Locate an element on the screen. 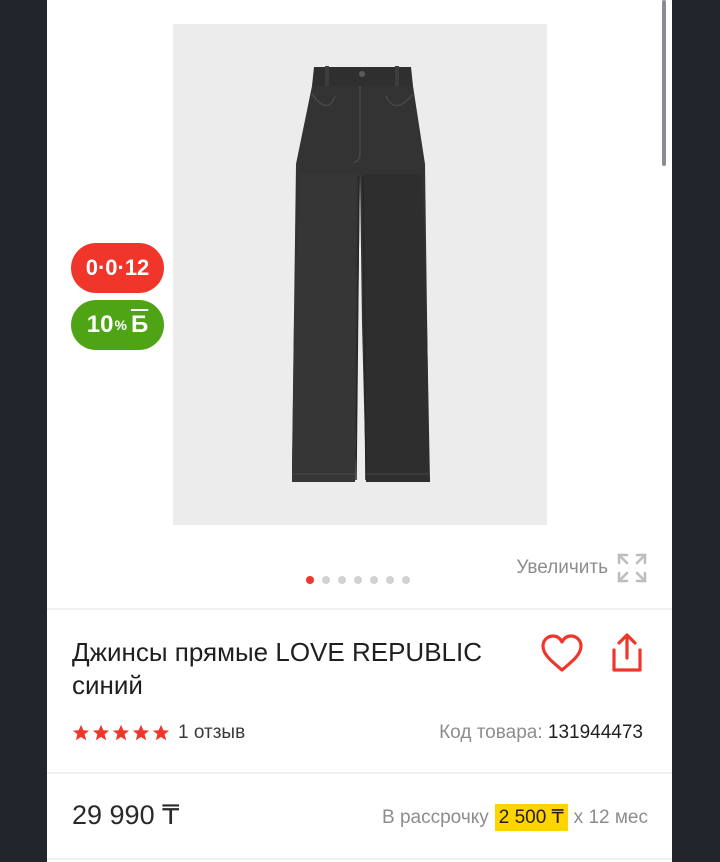 The image size is (720, 862). share-icon is located at coordinates (627, 652).